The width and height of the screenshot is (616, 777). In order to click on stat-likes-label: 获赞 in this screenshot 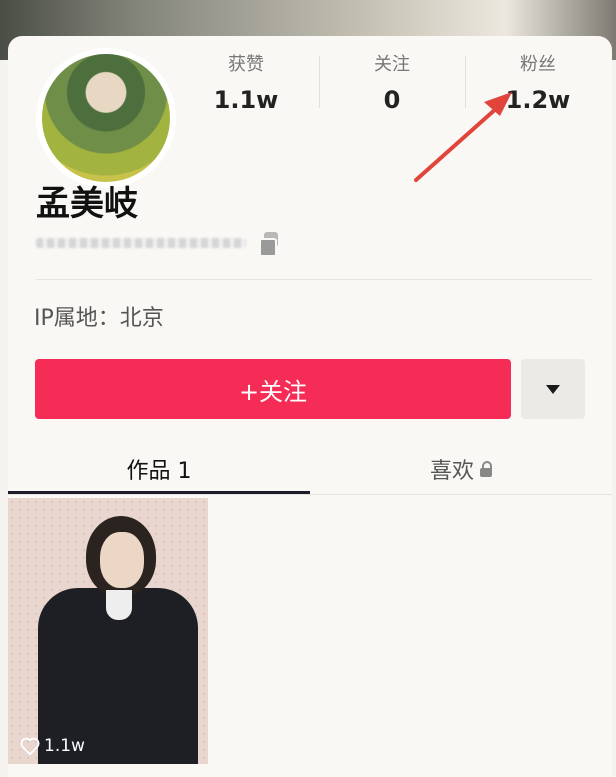, I will do `click(246, 64)`.